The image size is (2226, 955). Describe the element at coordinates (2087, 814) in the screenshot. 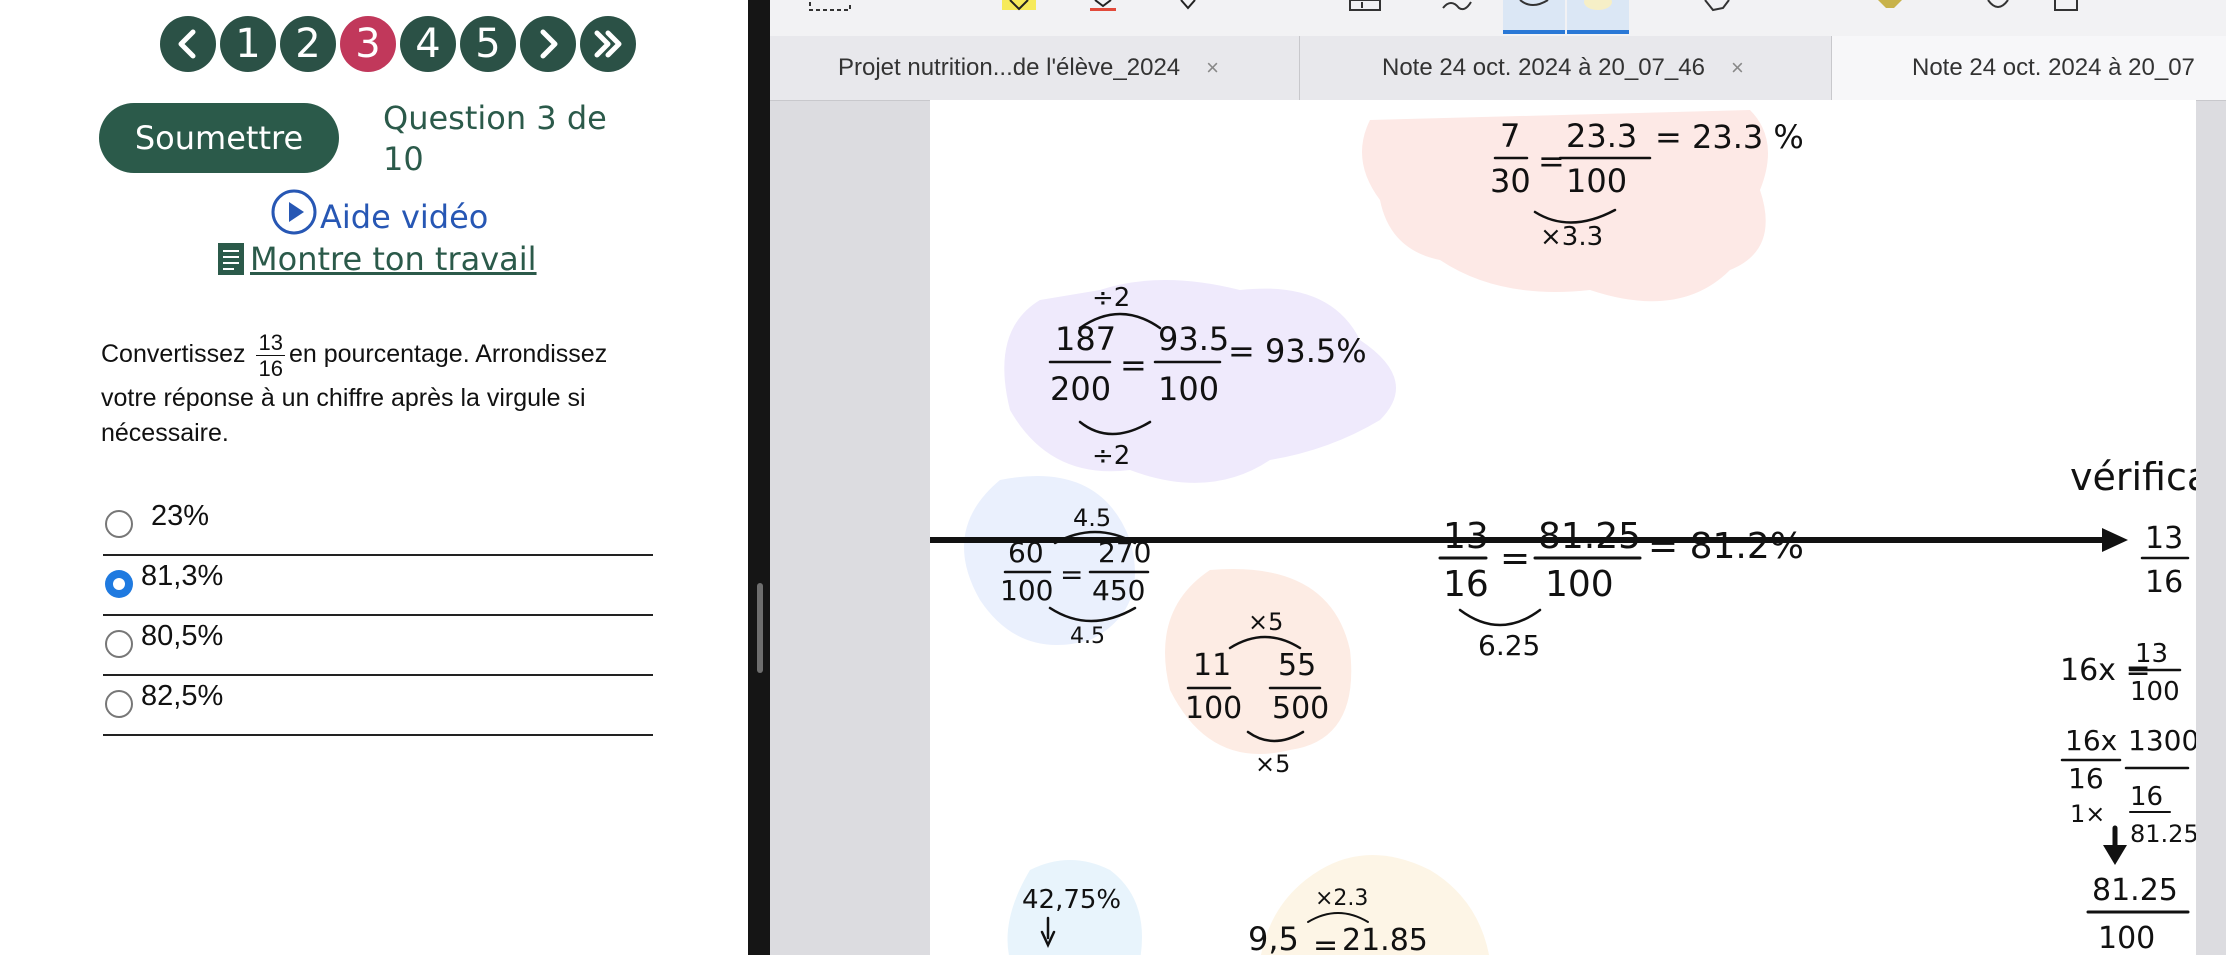

I see `hw-text: 1×` at that location.